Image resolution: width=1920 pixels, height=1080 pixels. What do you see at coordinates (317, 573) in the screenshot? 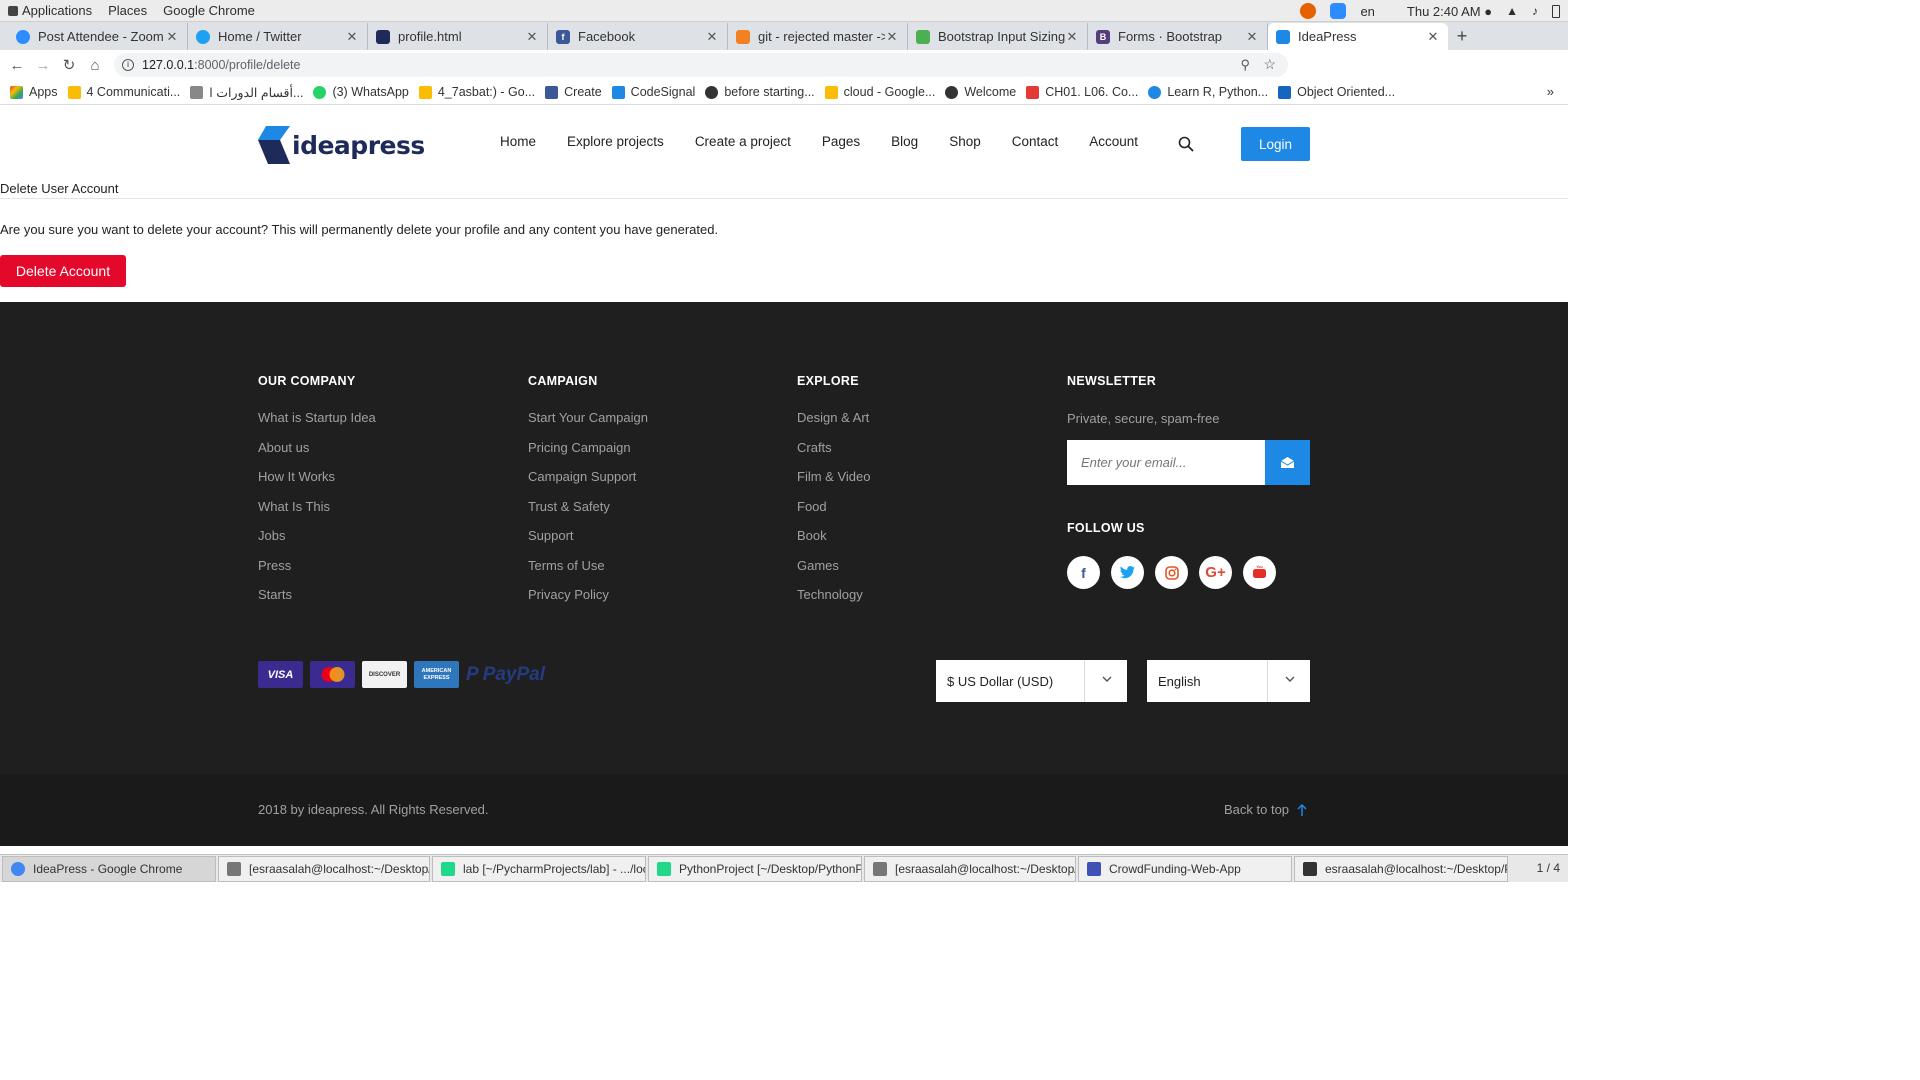
I see `footer-link: Press` at bounding box center [317, 573].